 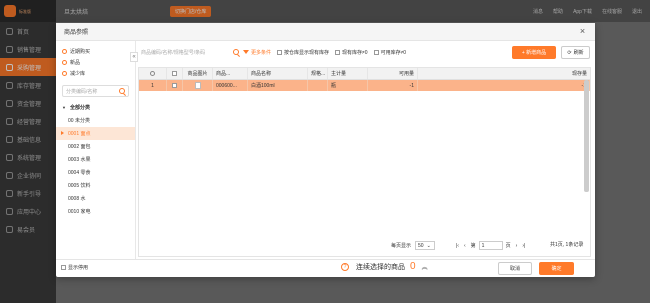 I want to click on selected-summary: ? 连续选择的商品 0 ︽, so click(x=384, y=266).